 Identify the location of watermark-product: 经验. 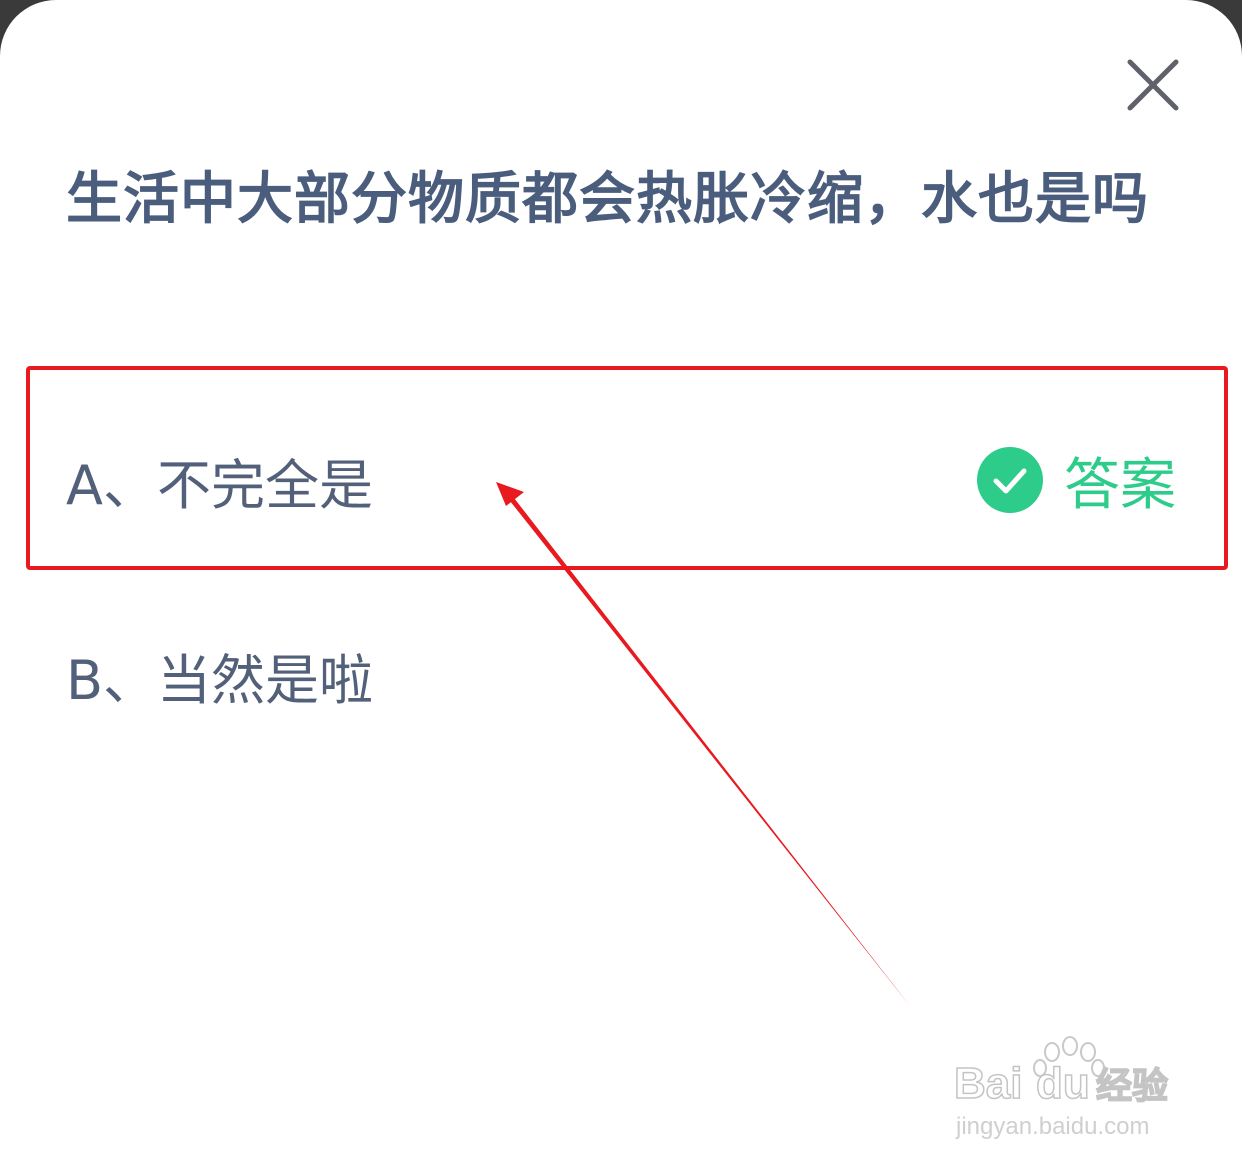
(1132, 1086).